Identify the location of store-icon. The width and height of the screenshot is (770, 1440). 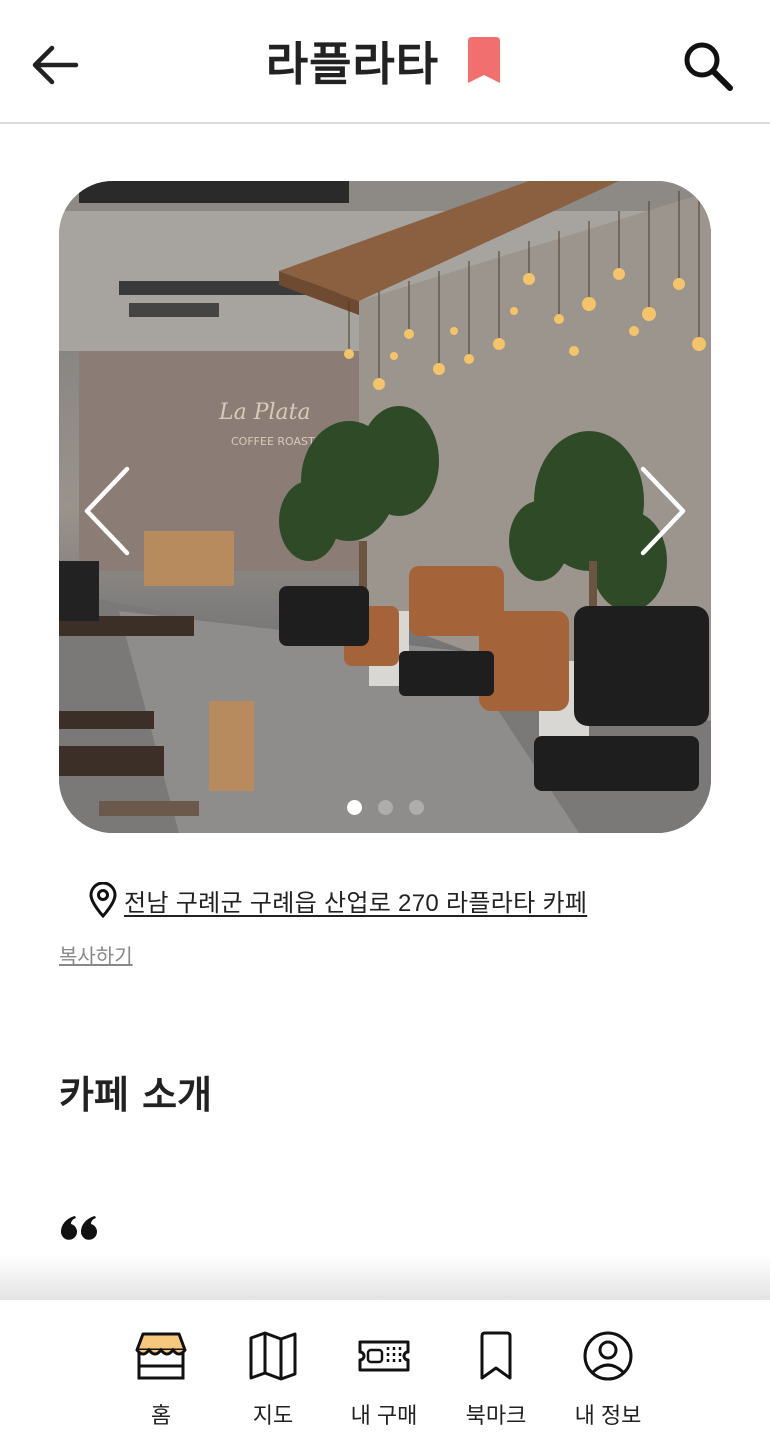
(161, 1356).